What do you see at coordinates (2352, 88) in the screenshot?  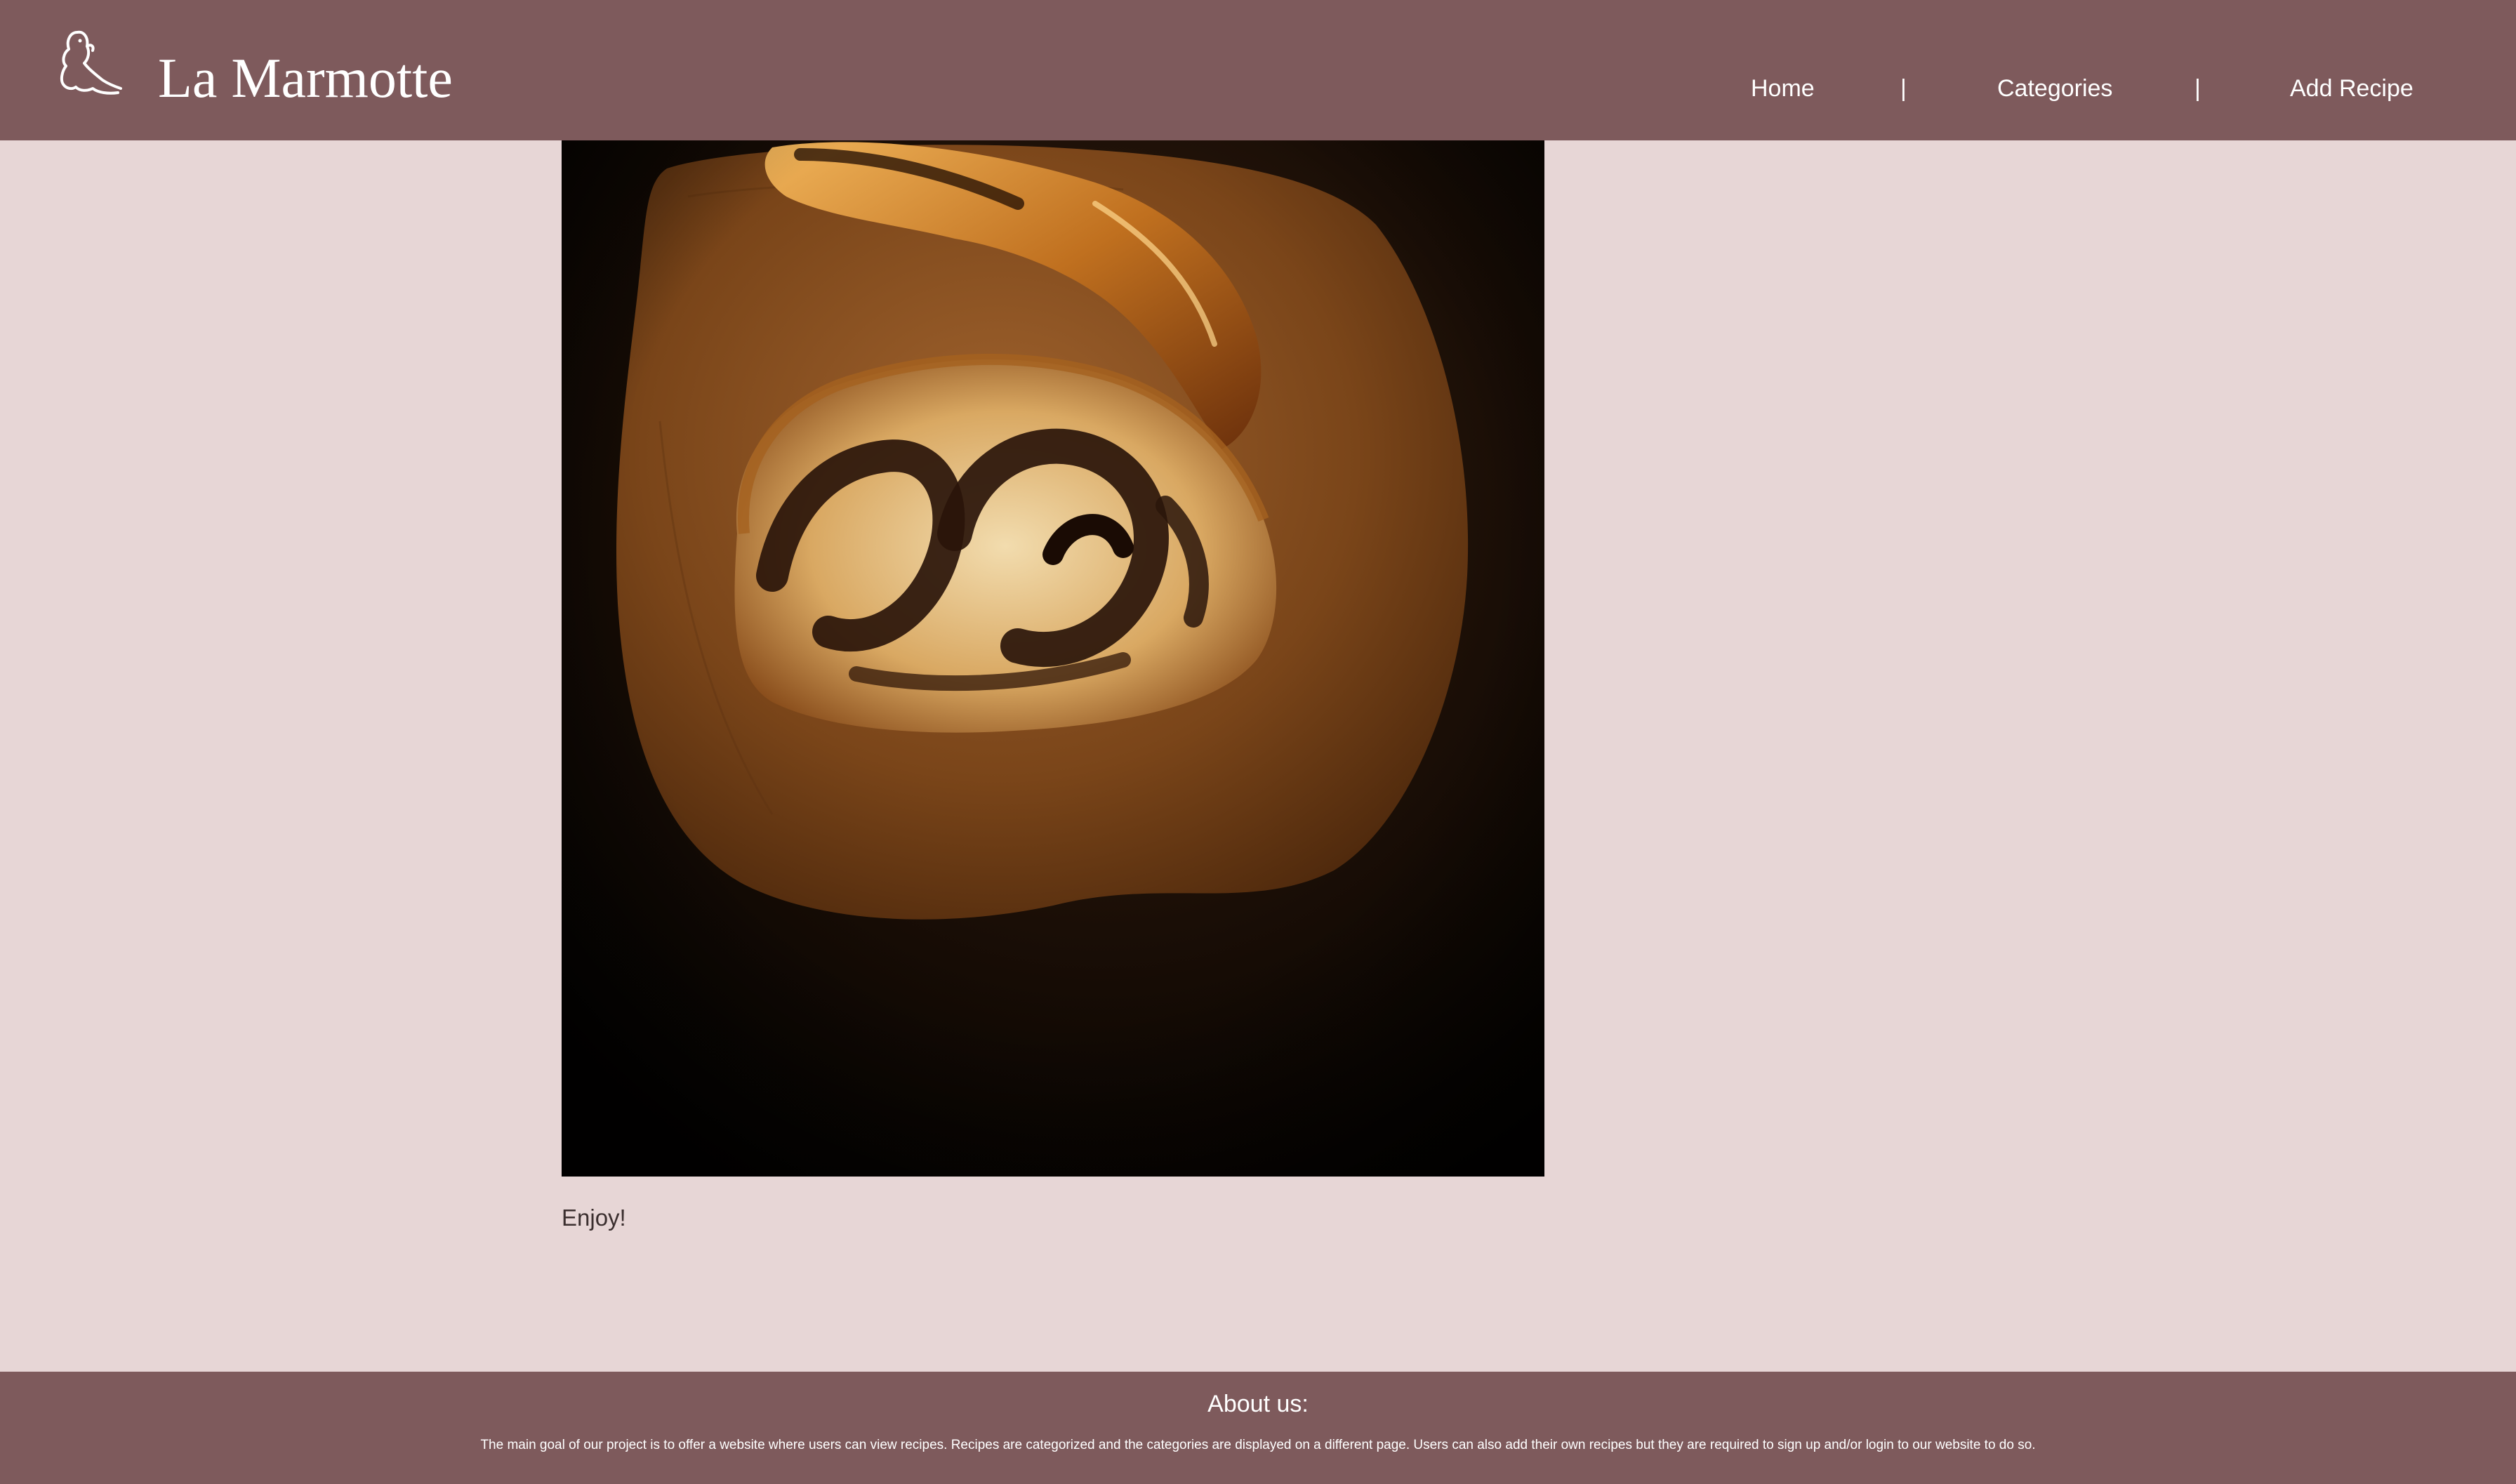 I see `nav-add-recipe-link: Add Recipe` at bounding box center [2352, 88].